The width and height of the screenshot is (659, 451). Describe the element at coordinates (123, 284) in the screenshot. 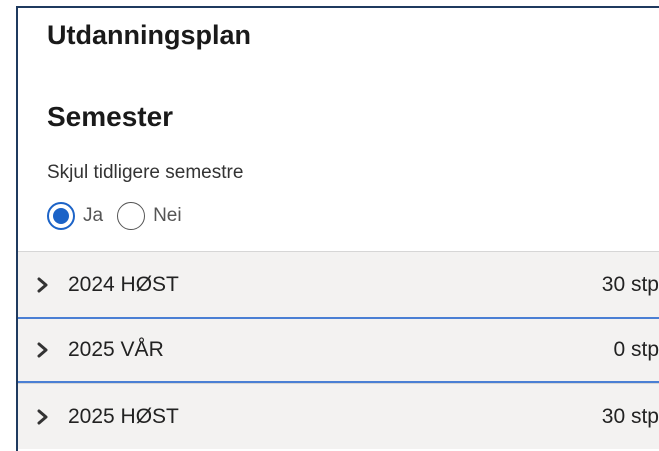

I see `semester-name: 2024 HØST` at that location.